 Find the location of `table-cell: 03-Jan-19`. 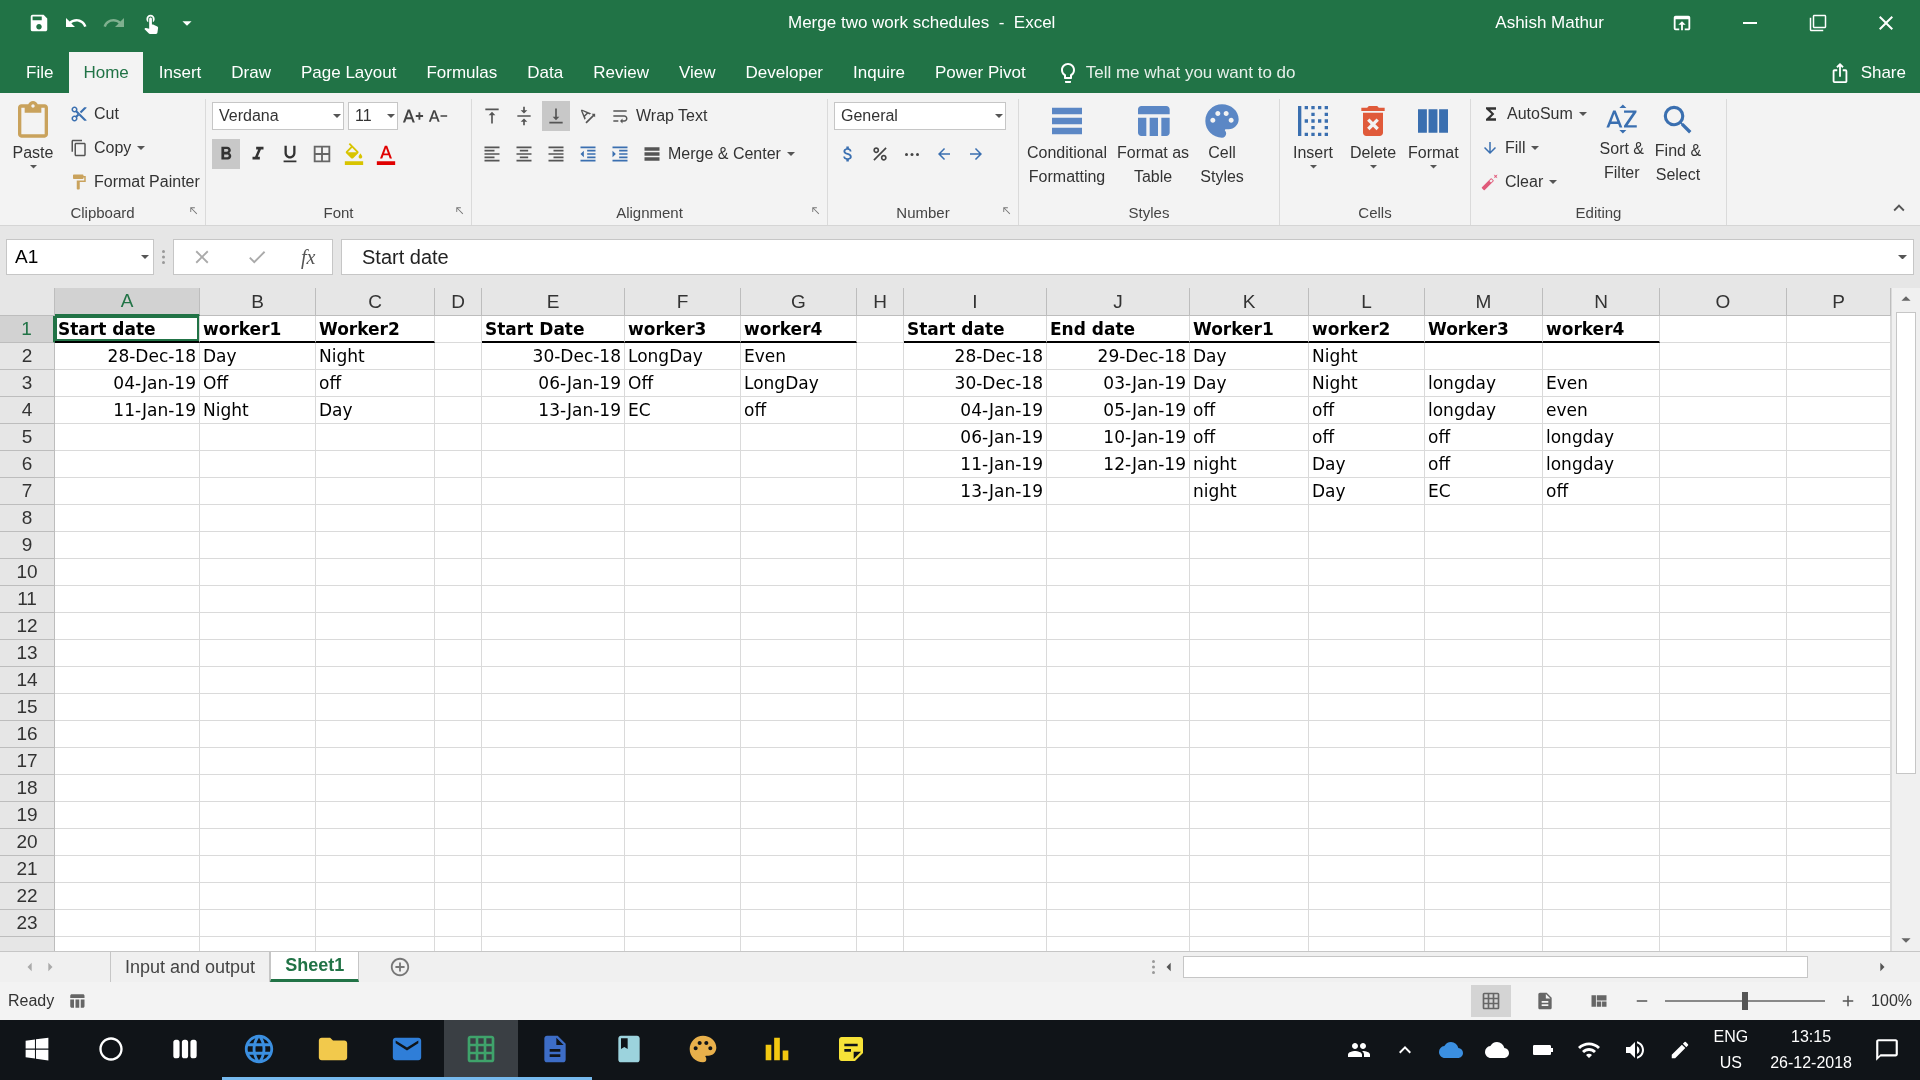

table-cell: 03-Jan-19 is located at coordinates (1118, 383).